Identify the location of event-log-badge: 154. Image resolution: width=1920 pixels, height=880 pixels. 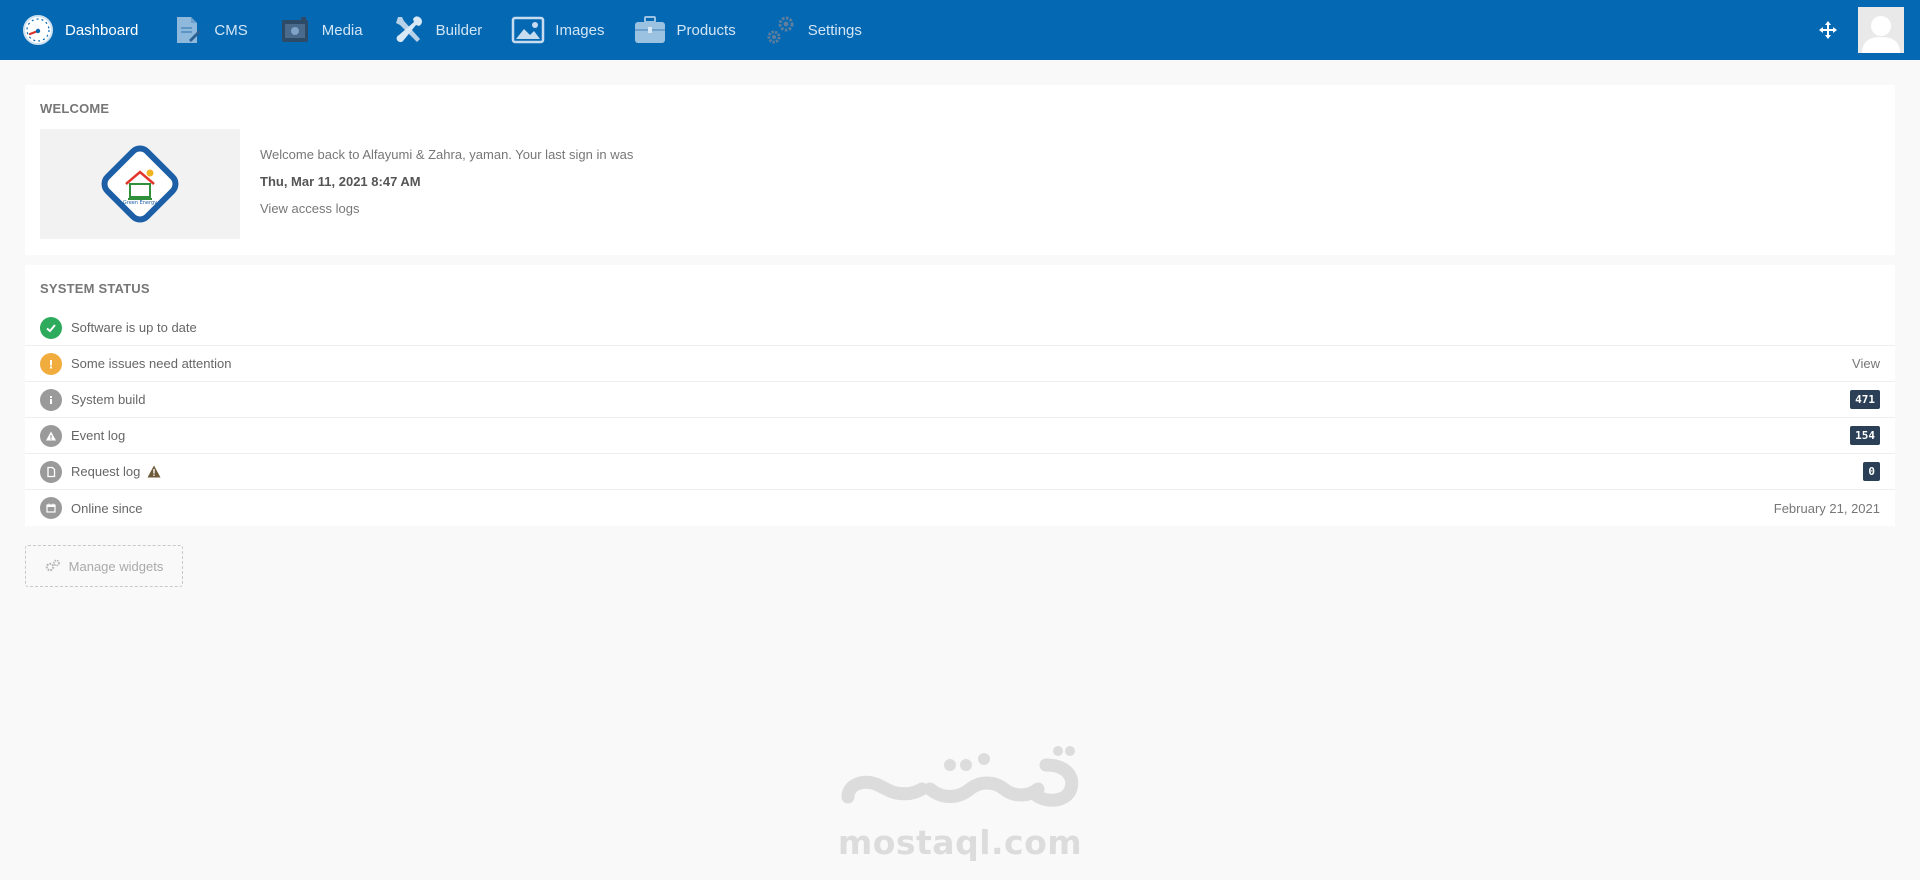
(1865, 435).